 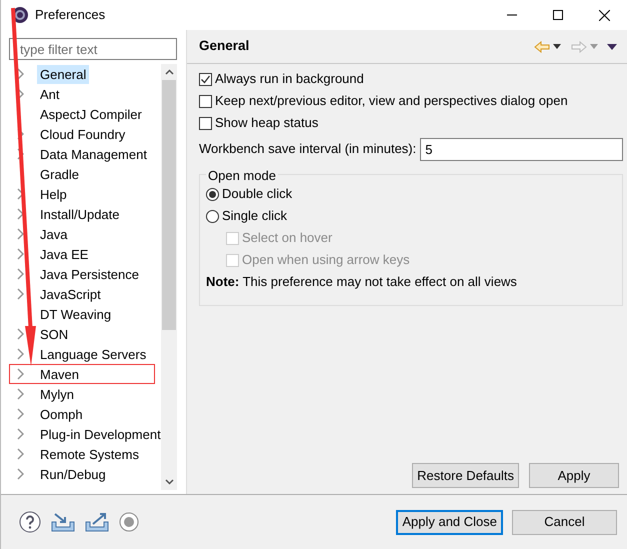 What do you see at coordinates (465, 475) in the screenshot?
I see `page-button: Restore Defaults` at bounding box center [465, 475].